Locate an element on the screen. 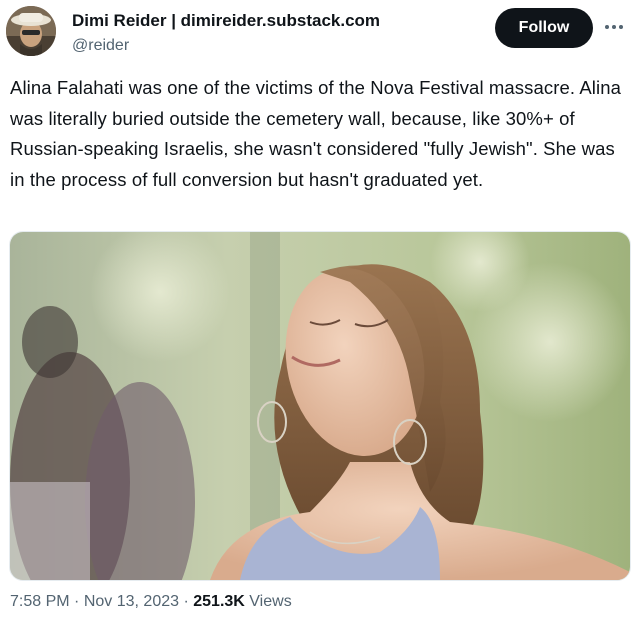 The width and height of the screenshot is (640, 623). tweet-time: 7:58 PM is located at coordinates (40, 601).